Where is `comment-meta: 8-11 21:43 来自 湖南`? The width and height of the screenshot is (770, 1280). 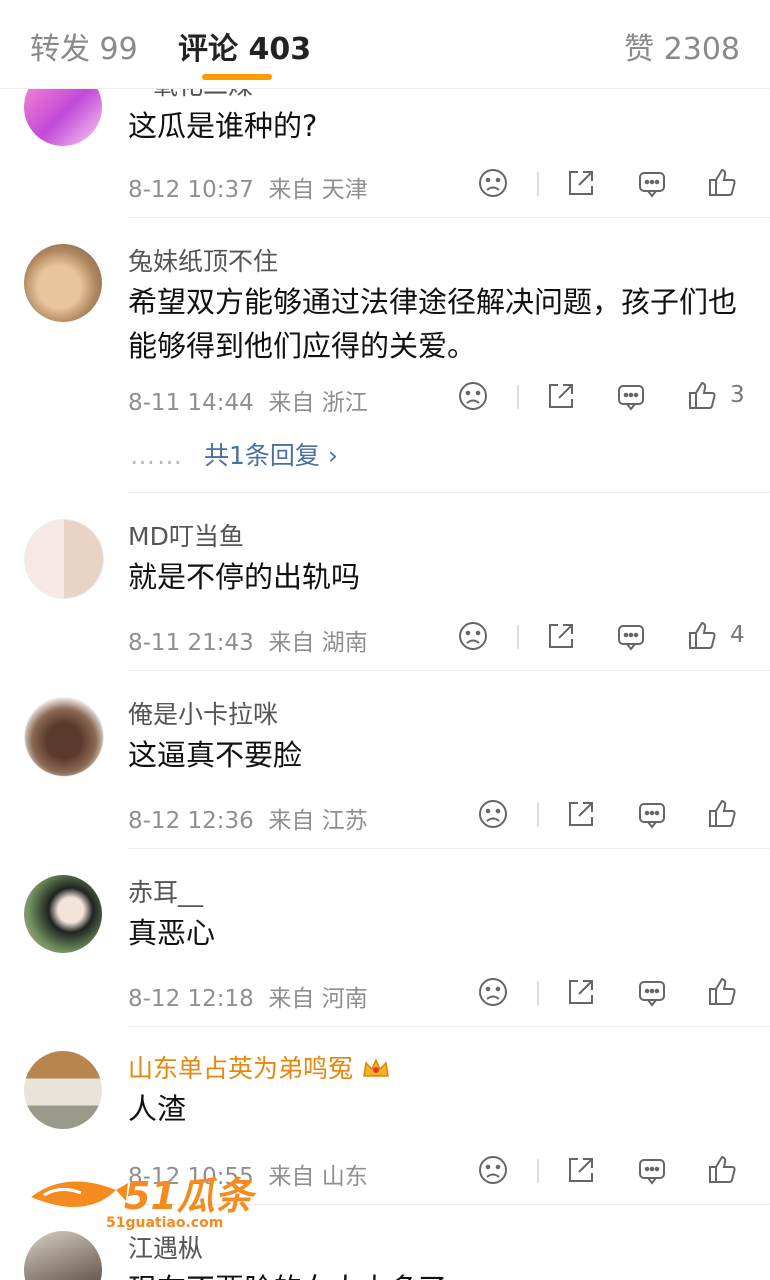 comment-meta: 8-11 21:43 来自 湖南 is located at coordinates (248, 640).